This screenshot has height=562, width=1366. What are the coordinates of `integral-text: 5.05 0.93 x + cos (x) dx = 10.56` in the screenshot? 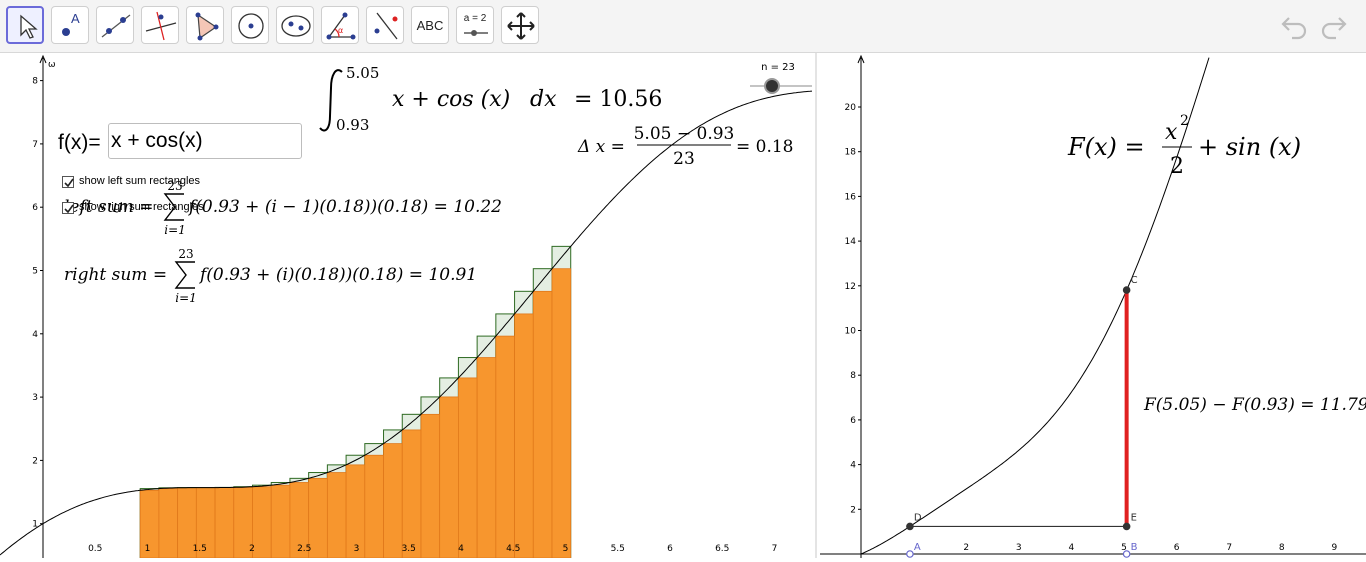 It's located at (490, 99).